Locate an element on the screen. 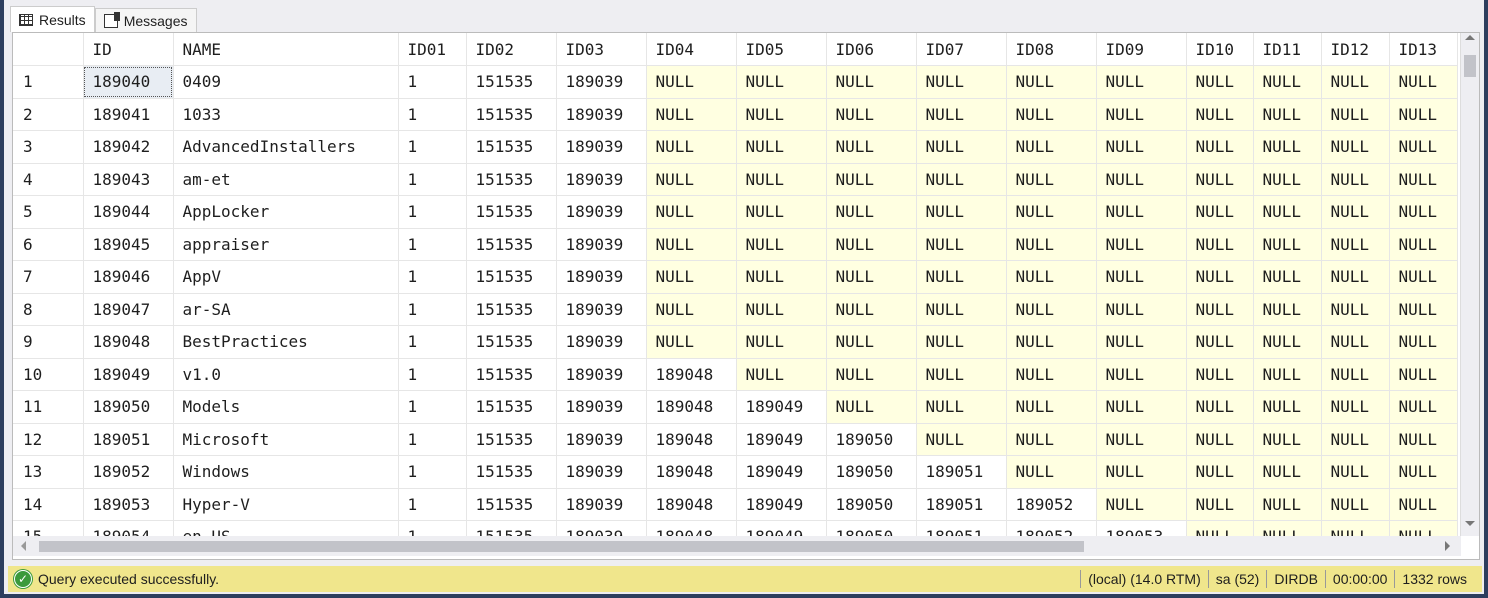 Image resolution: width=1488 pixels, height=598 pixels. scroll-down-icon is located at coordinates (1470, 523).